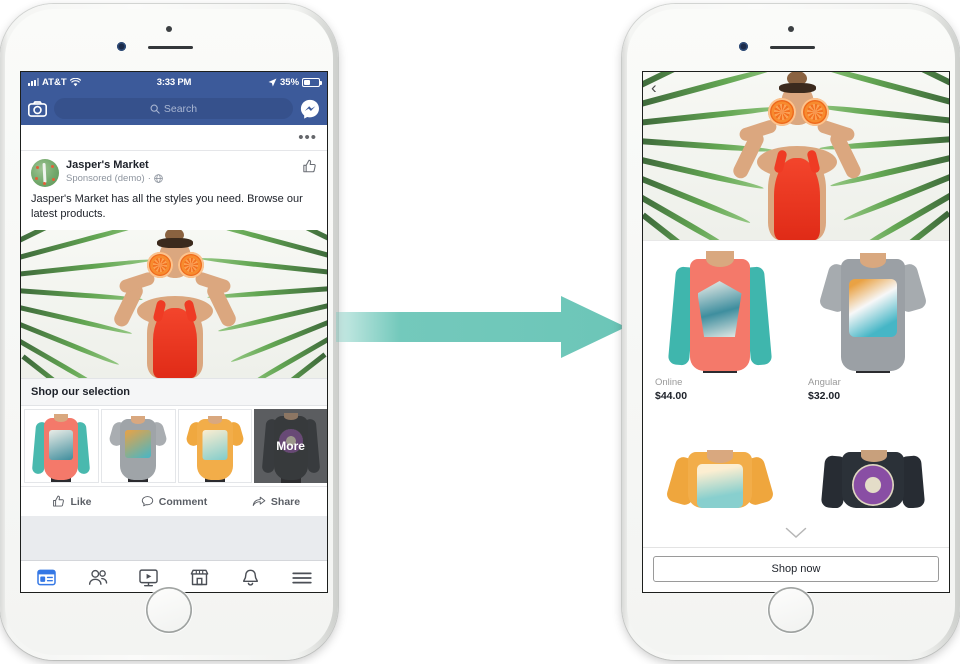 The height and width of the screenshot is (664, 960). I want to click on canvas-hero-image: ‹, so click(796, 156).